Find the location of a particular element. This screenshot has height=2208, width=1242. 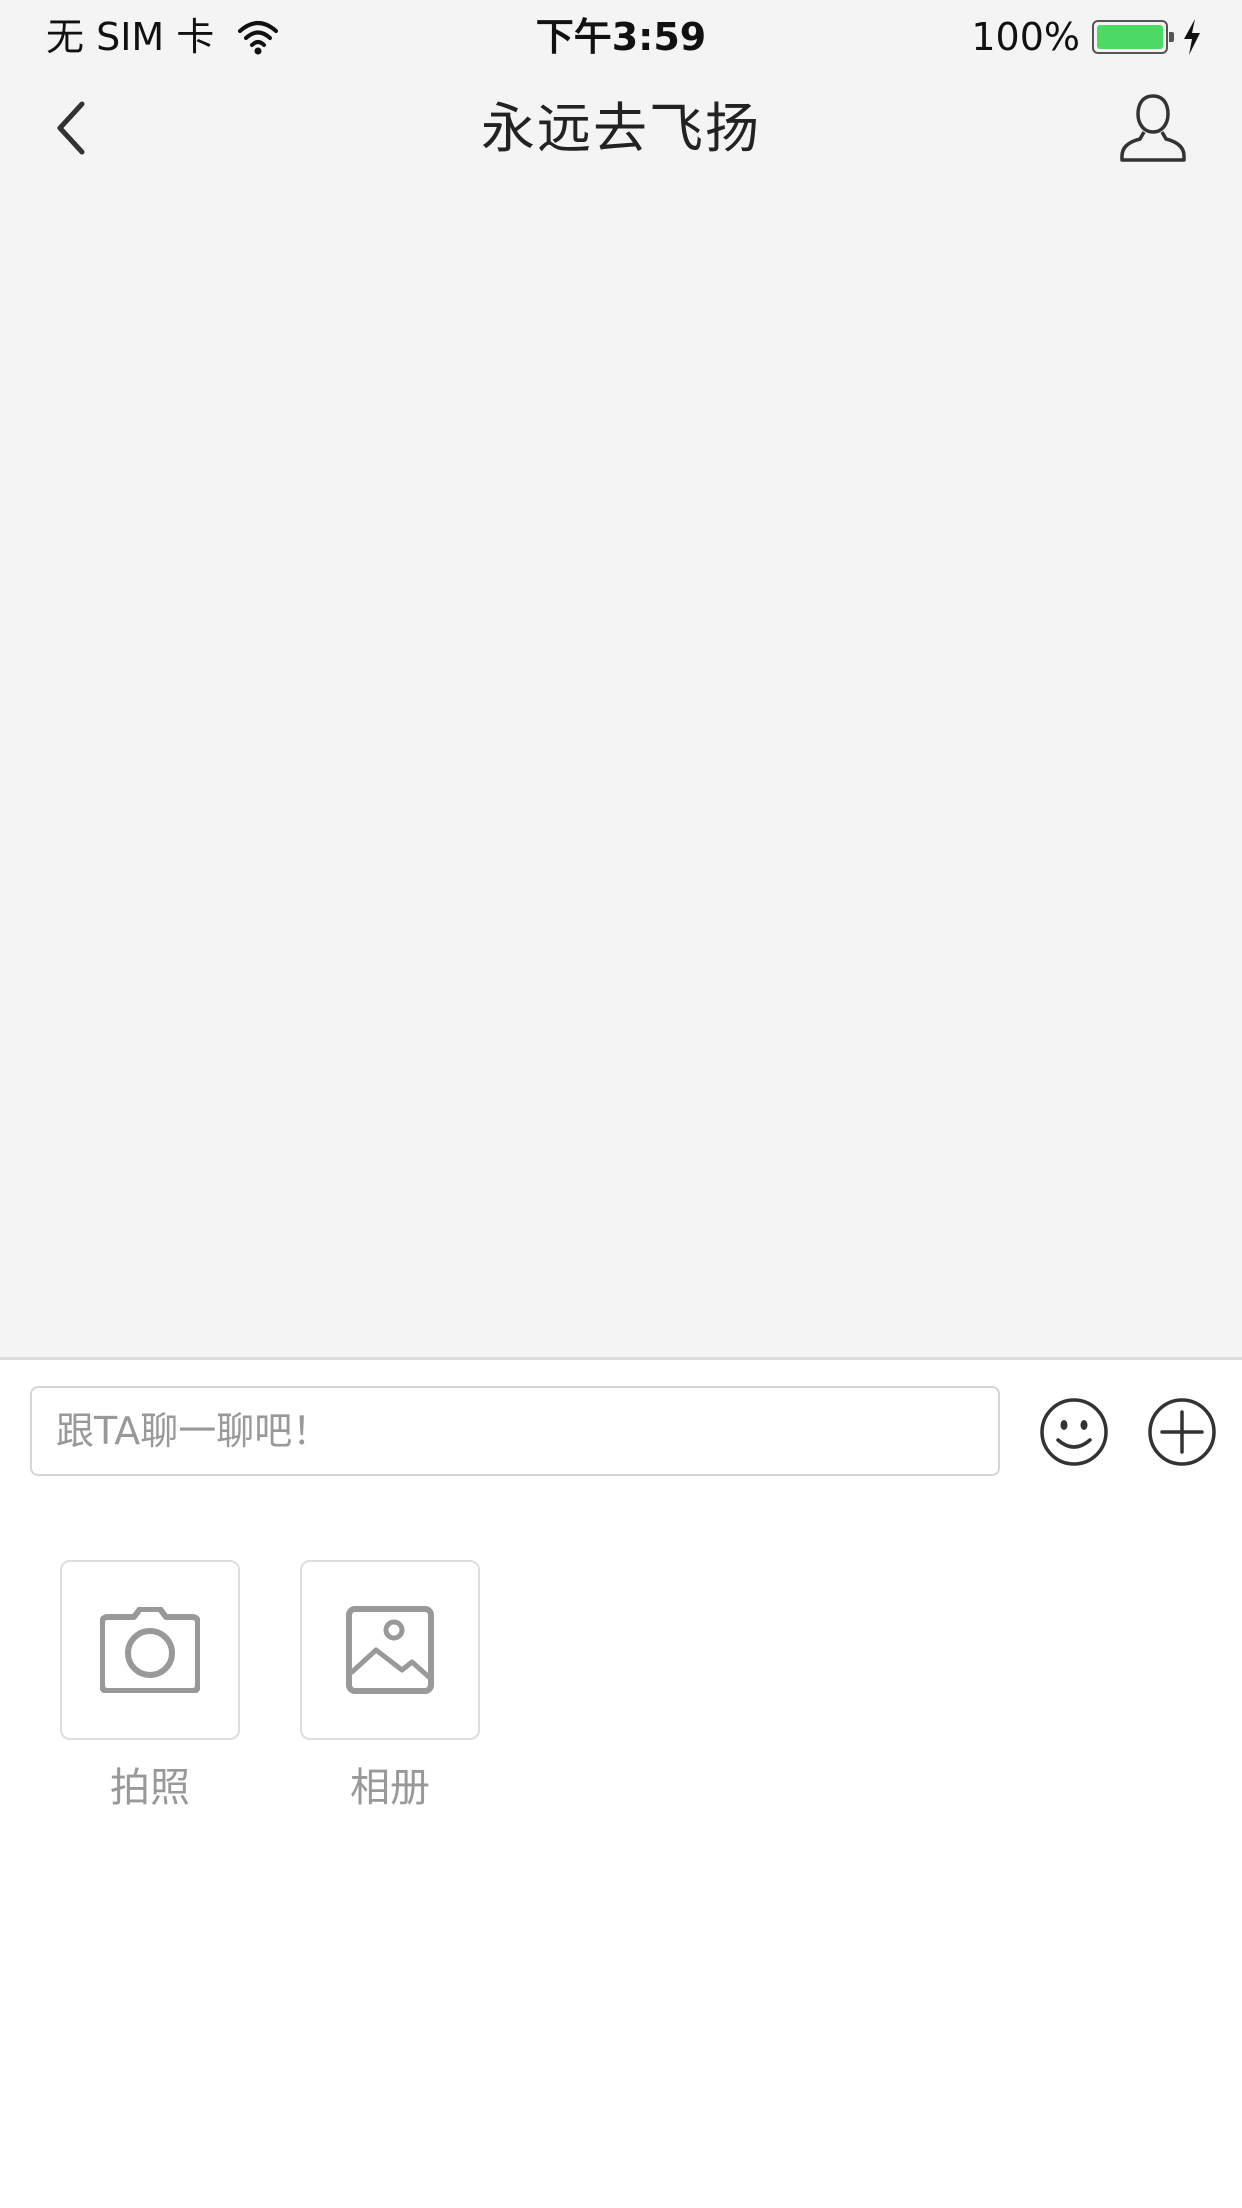

photo-album-icon is located at coordinates (390, 1650).